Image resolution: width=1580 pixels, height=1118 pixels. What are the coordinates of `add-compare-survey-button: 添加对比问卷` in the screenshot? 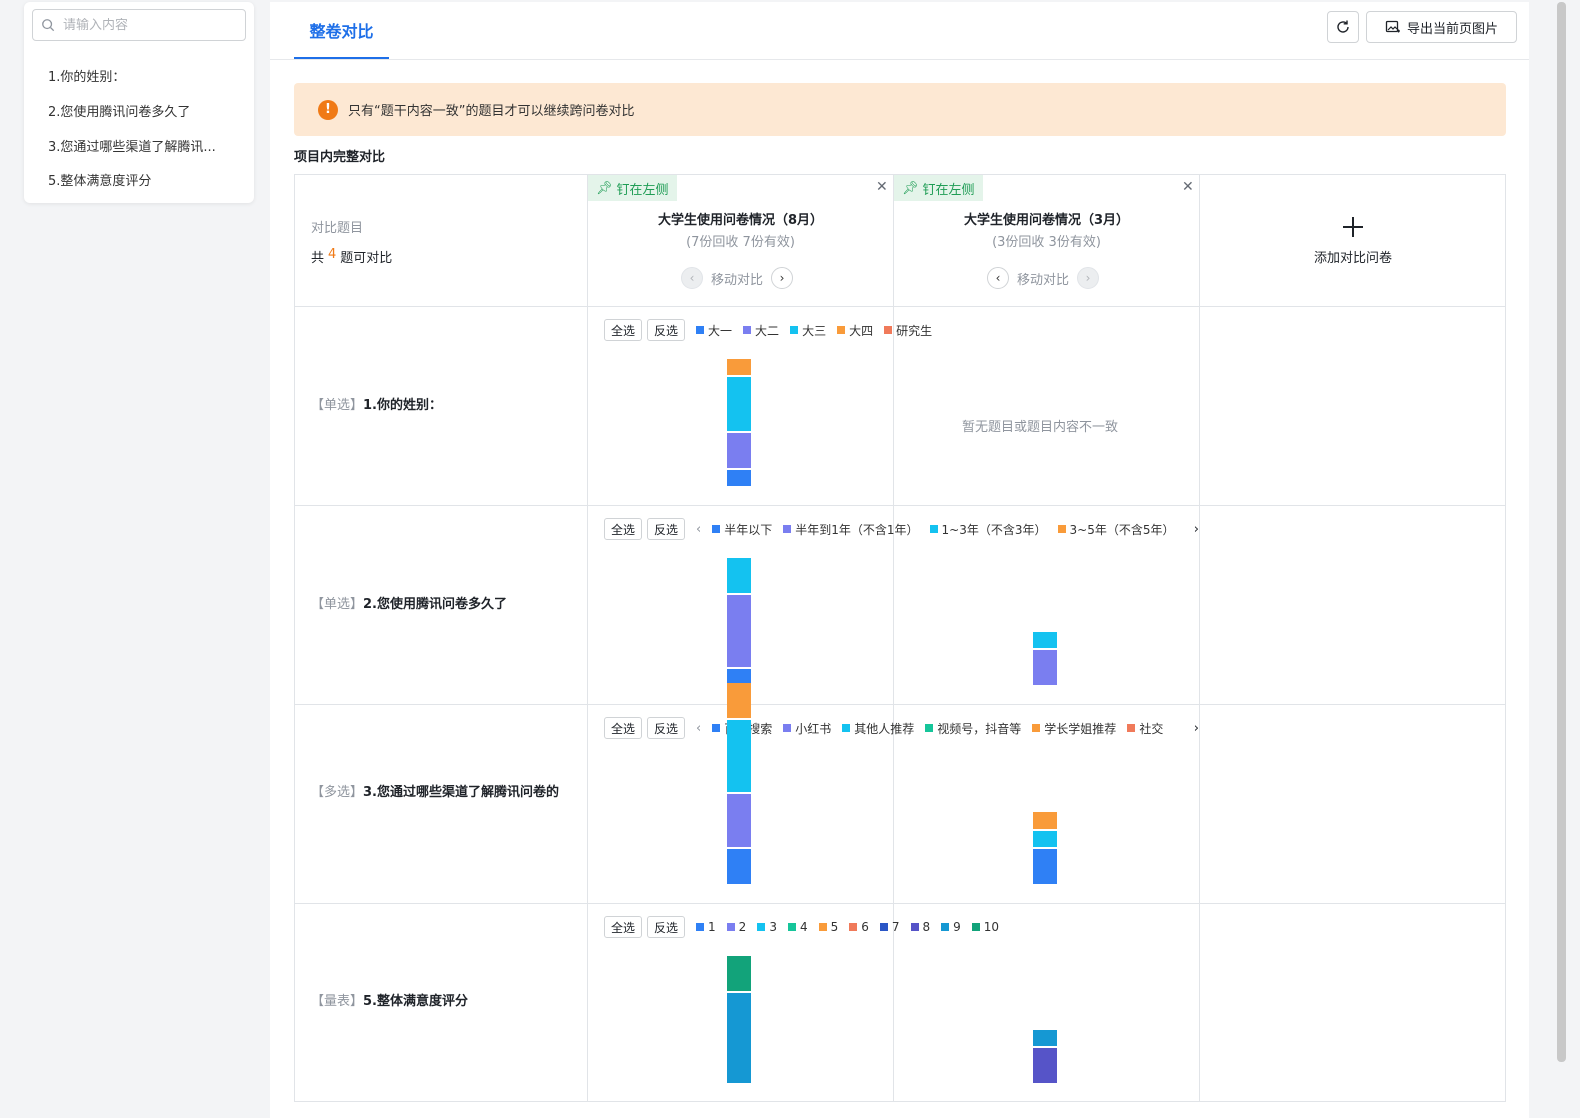 It's located at (1353, 240).